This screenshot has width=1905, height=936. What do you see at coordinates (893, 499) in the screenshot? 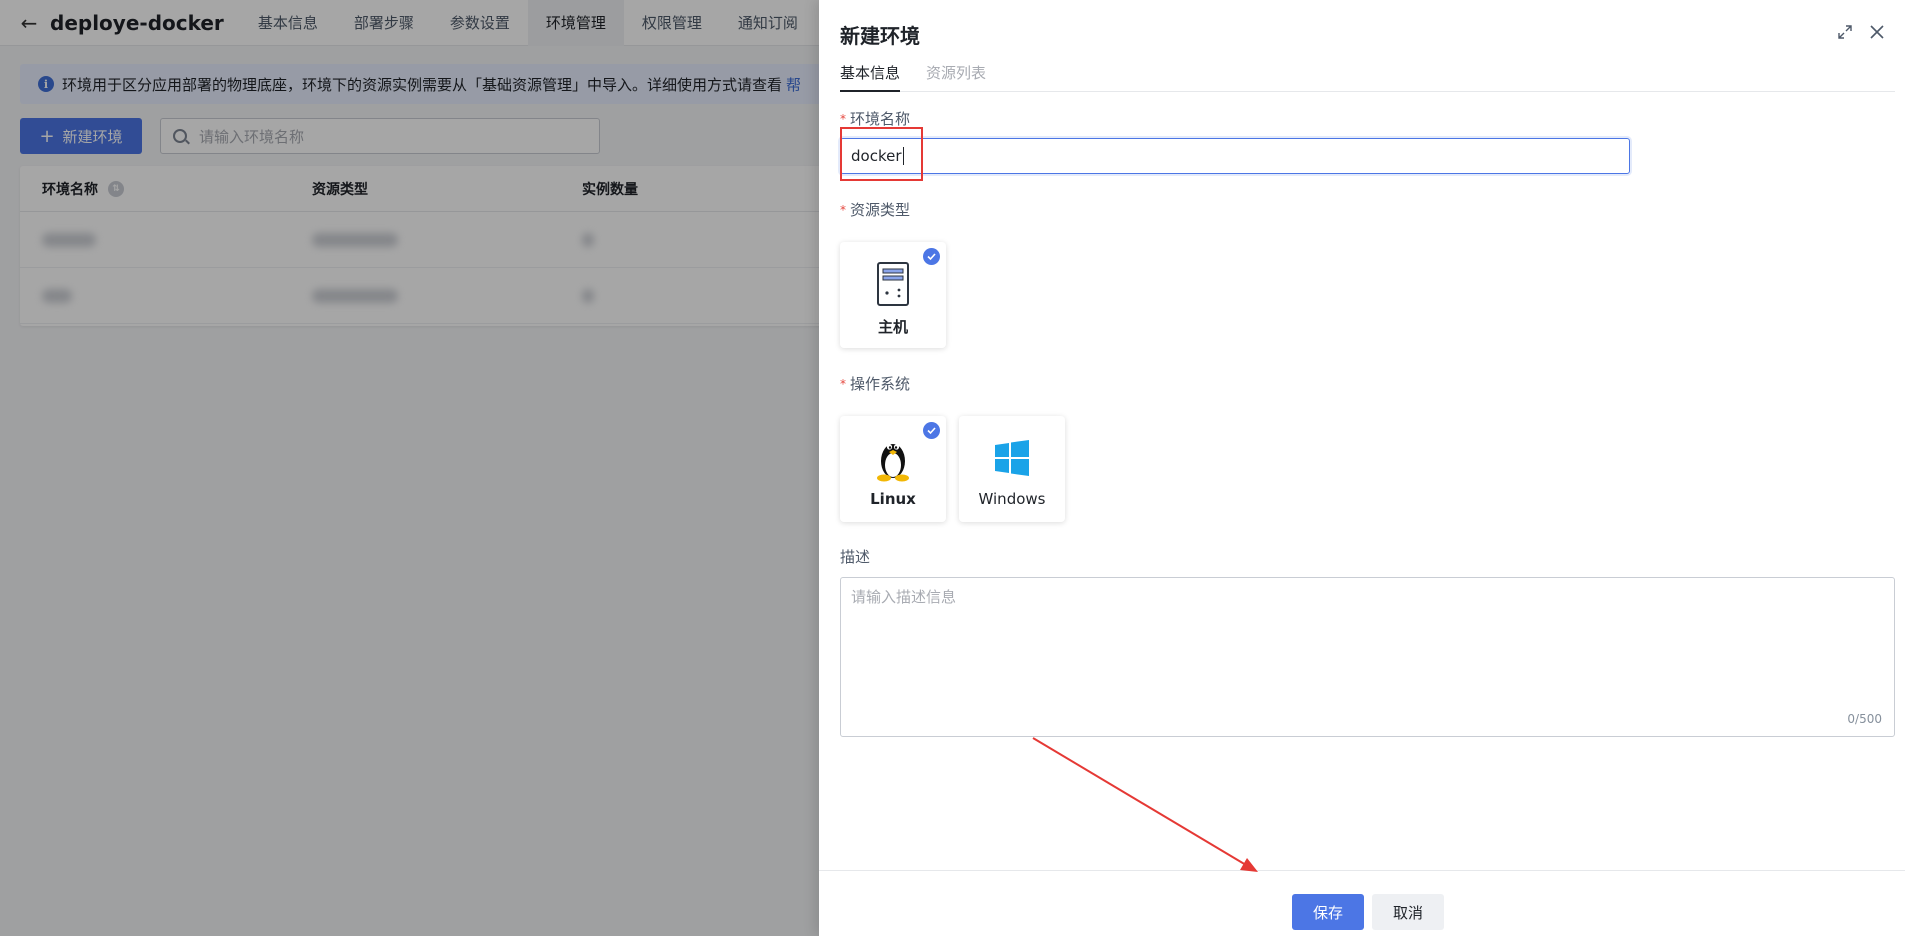
I see `os-linux-label: Linux` at bounding box center [893, 499].